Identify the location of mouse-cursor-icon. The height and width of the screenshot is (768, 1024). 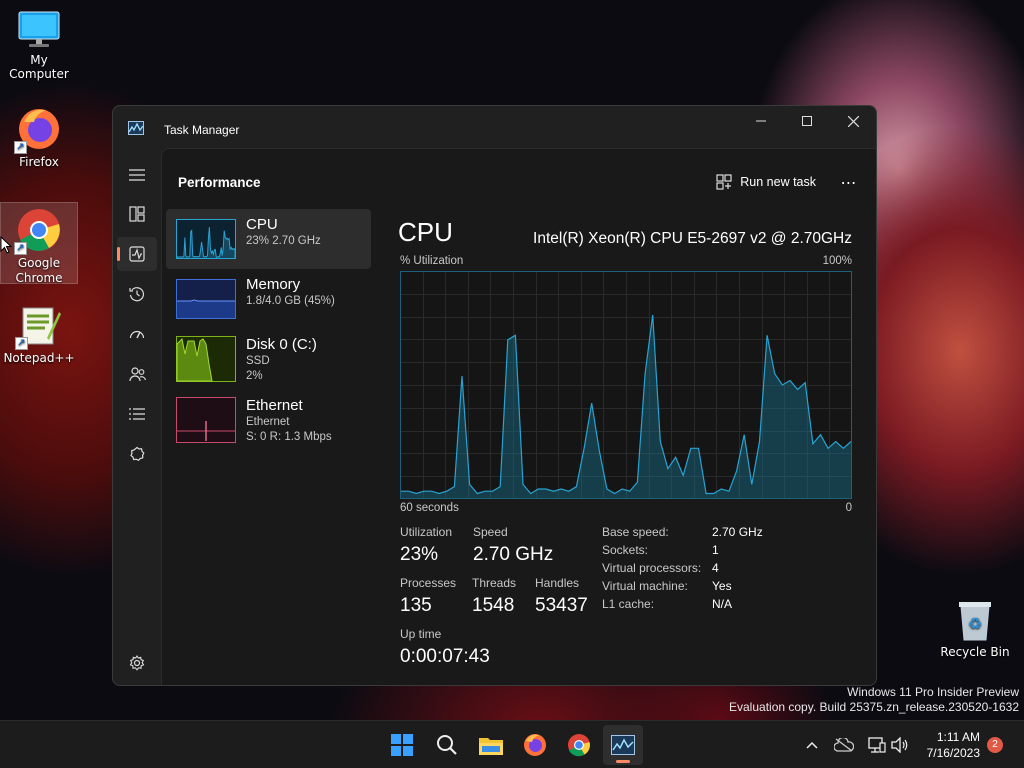
(6, 245).